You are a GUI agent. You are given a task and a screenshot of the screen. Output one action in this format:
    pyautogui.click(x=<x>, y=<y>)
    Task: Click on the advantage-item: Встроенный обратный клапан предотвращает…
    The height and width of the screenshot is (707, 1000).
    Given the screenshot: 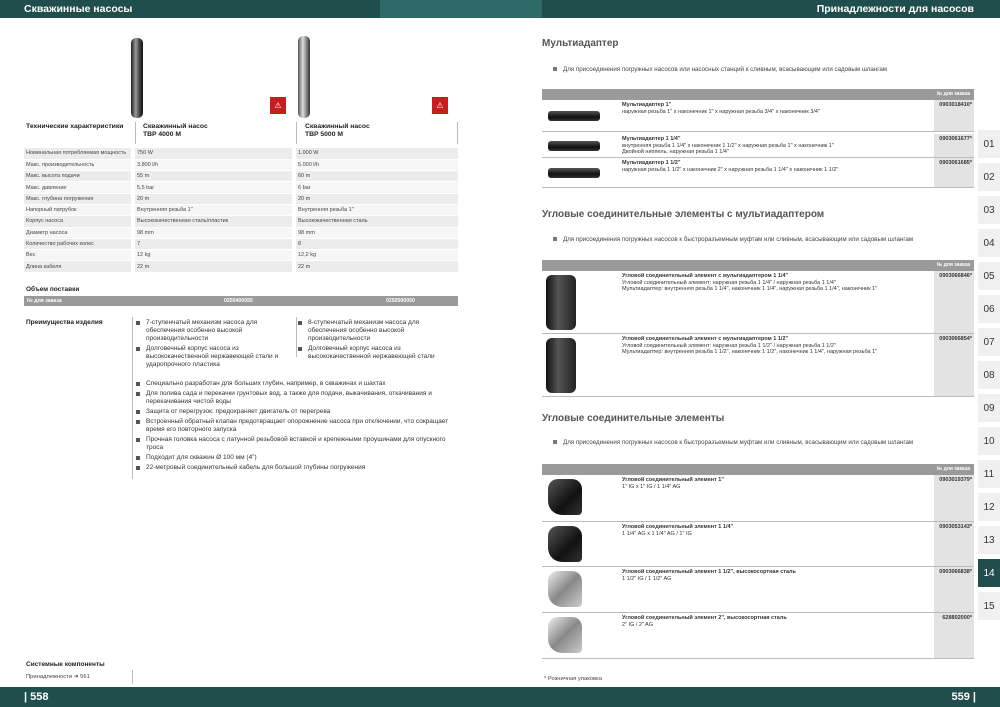 What is the action you would take?
    pyautogui.click(x=296, y=426)
    